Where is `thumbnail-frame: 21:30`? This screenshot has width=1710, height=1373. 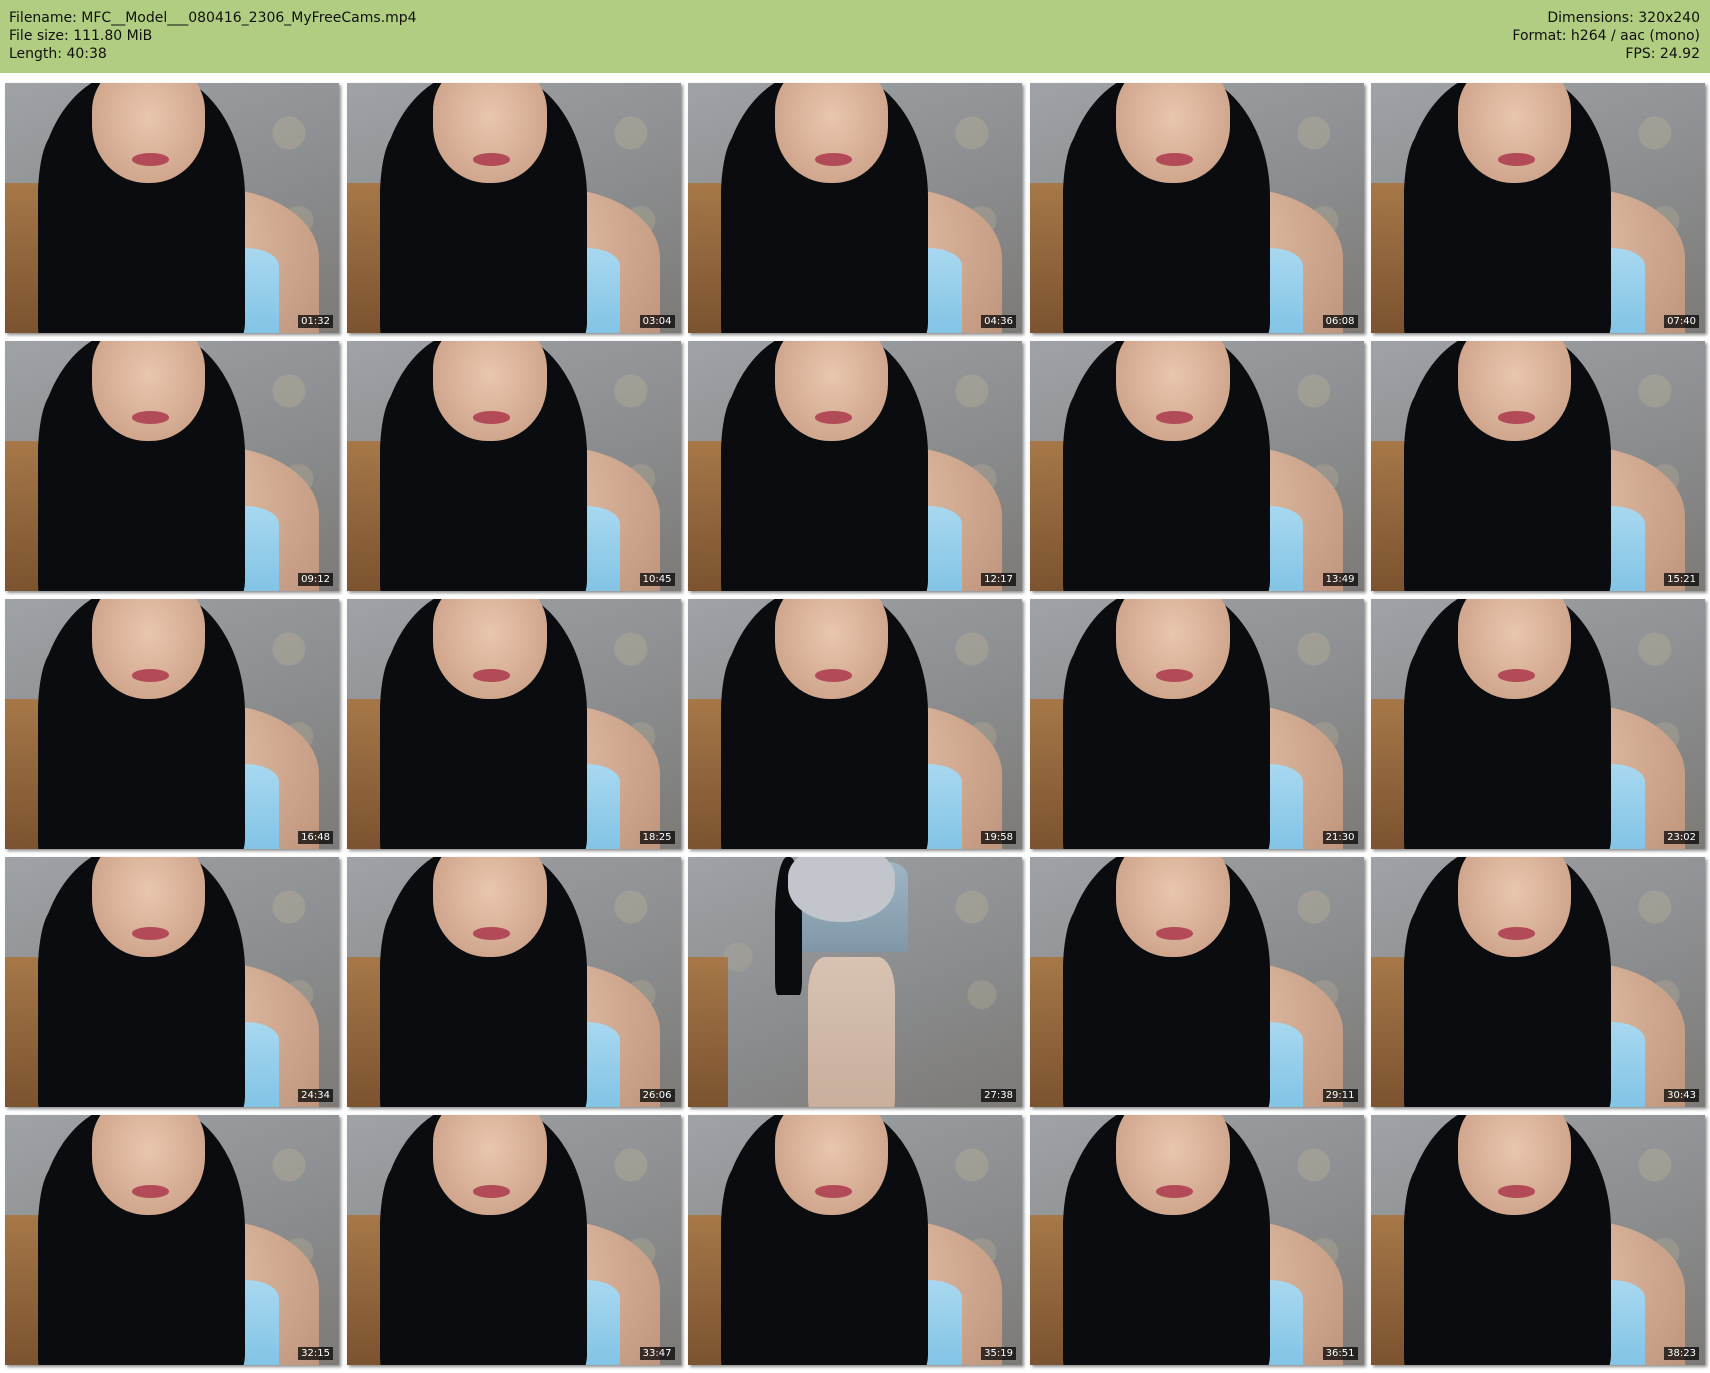
thumbnail-frame: 21:30 is located at coordinates (1196, 724).